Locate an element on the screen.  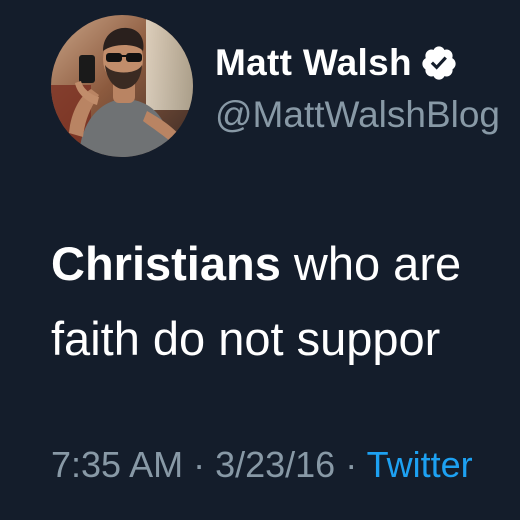
tweet-text-bold: Christians is located at coordinates (166, 263).